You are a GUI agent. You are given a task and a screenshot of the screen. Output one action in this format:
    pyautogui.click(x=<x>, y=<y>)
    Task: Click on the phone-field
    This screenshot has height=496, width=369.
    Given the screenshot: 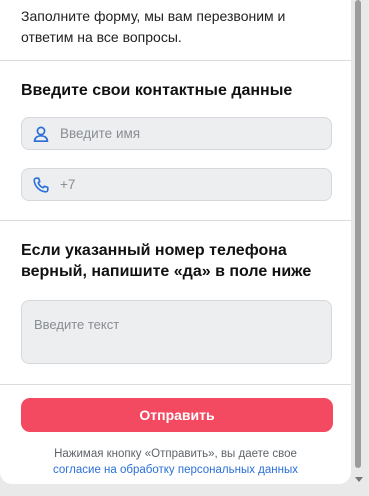 What is the action you would take?
    pyautogui.click(x=176, y=184)
    